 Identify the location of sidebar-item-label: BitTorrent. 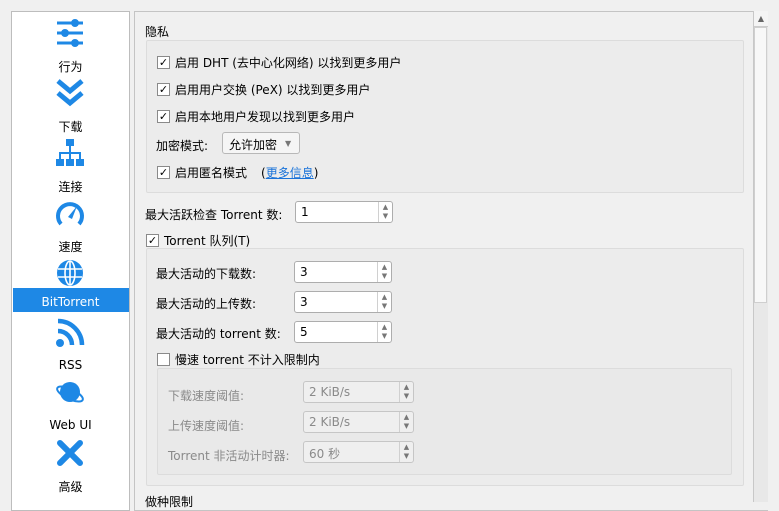
(70, 302).